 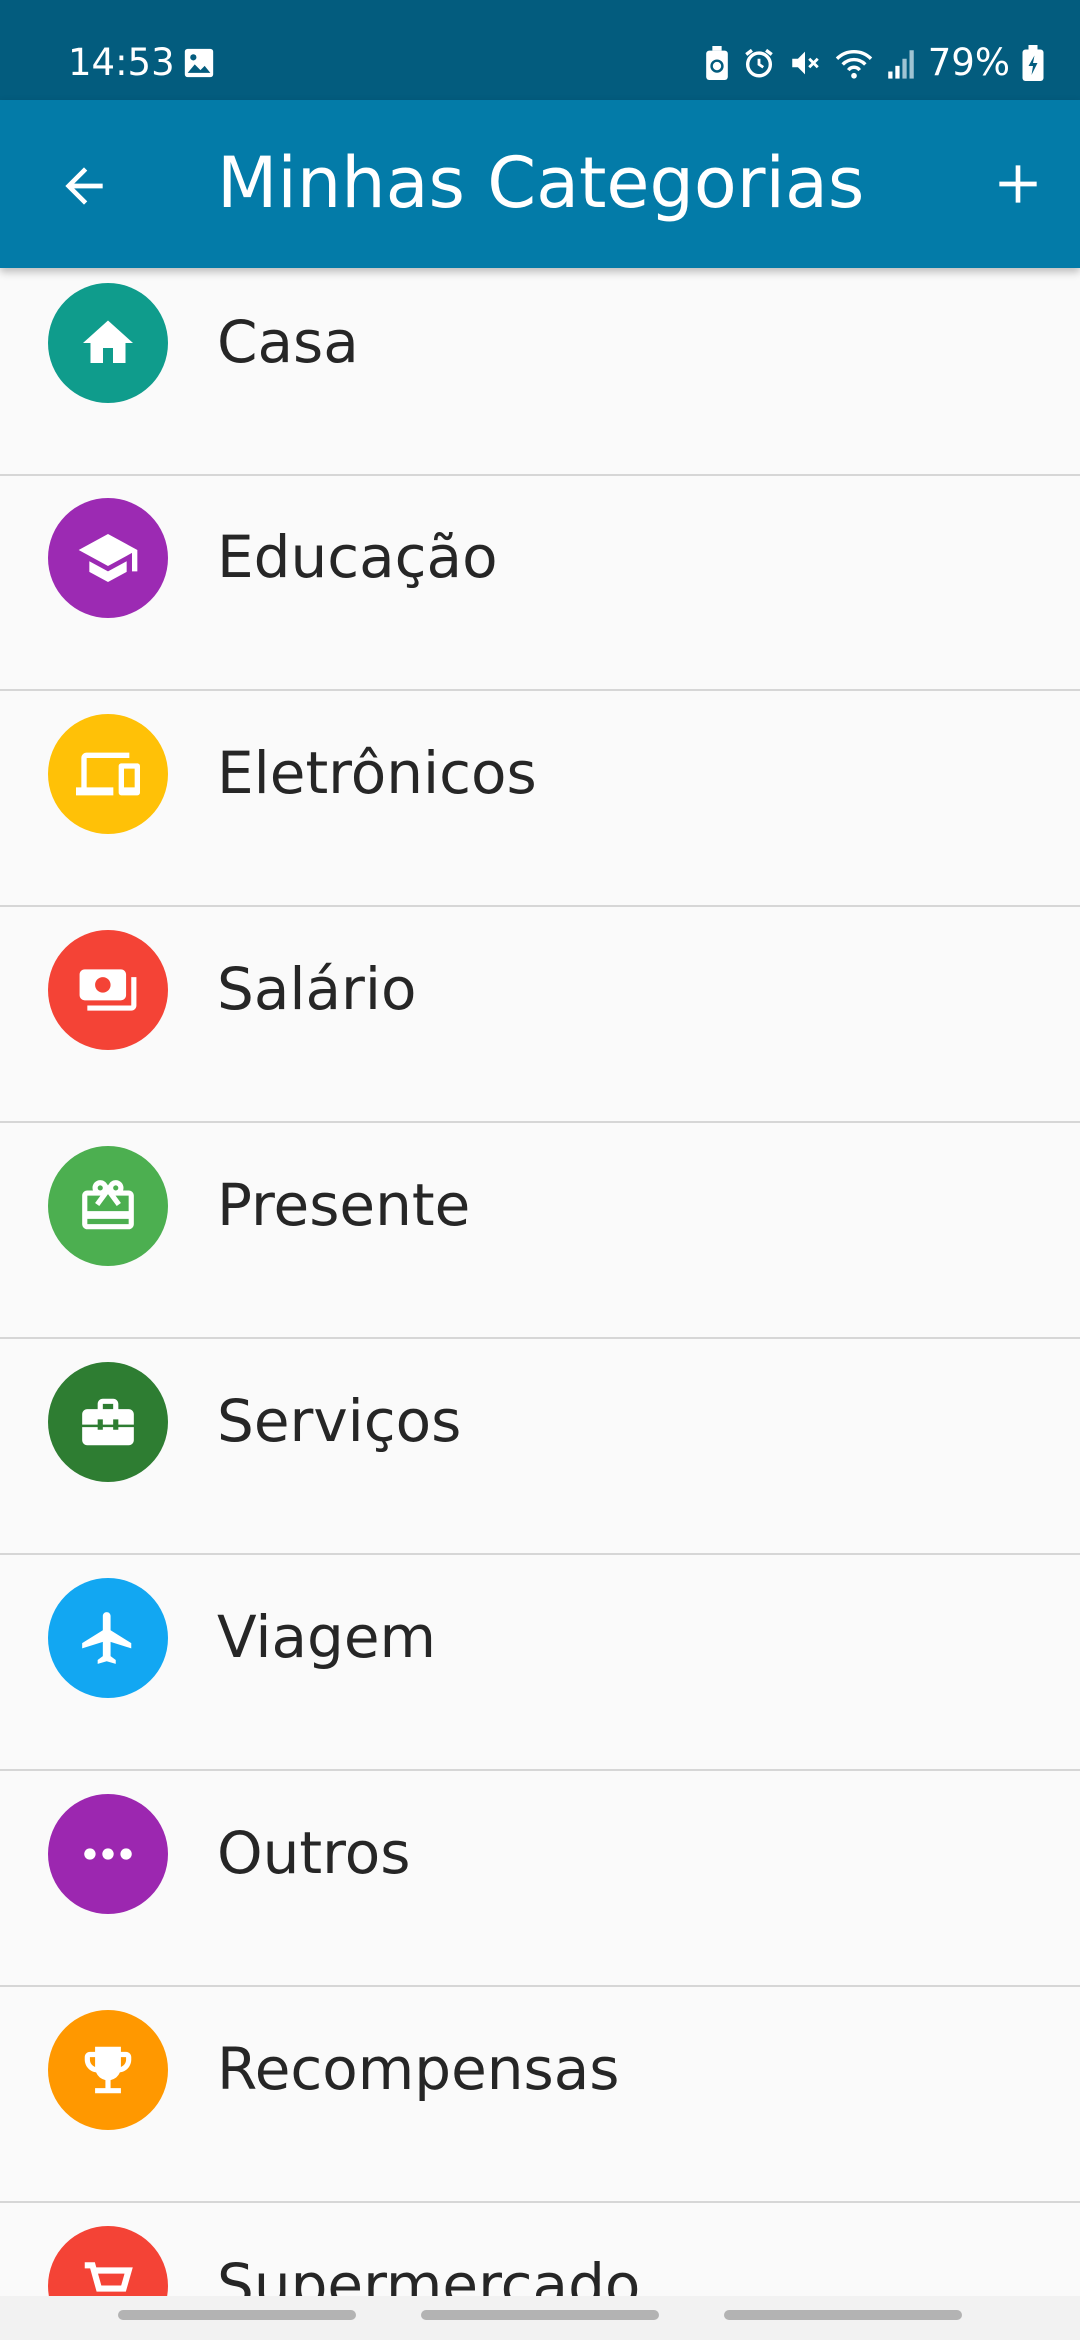 I want to click on image-icon, so click(x=199, y=63).